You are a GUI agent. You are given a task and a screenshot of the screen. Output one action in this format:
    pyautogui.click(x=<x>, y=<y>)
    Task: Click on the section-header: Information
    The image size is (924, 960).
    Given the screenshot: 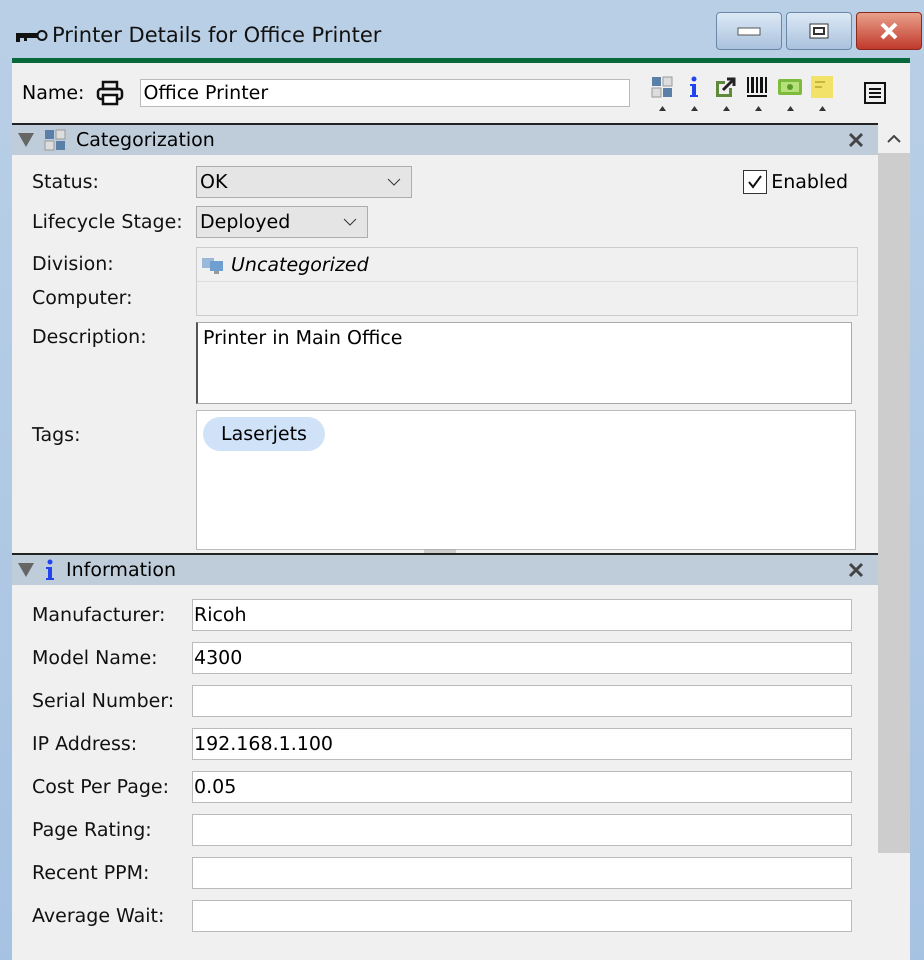 What is the action you would take?
    pyautogui.click(x=445, y=569)
    